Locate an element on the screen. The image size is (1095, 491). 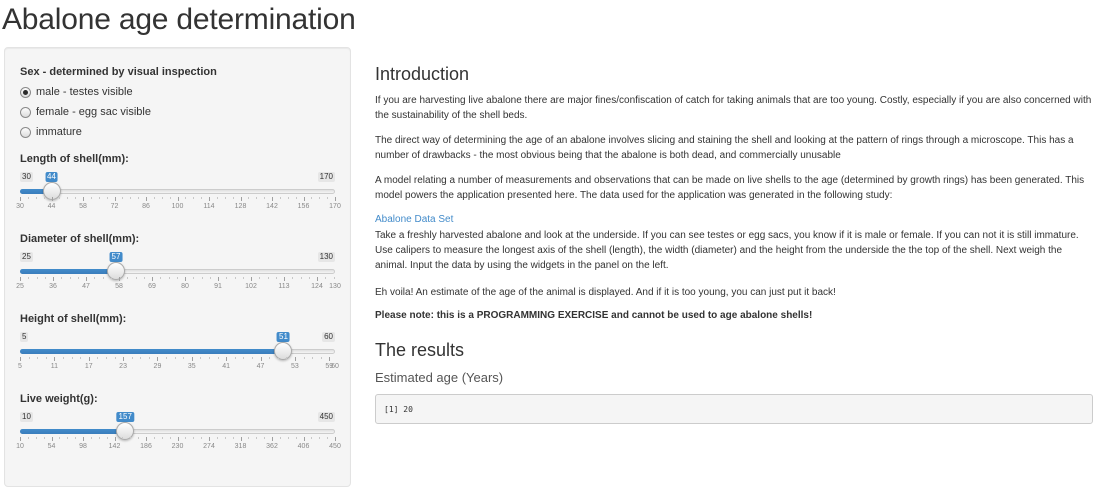
slider-tick-label: 318 is located at coordinates (240, 446).